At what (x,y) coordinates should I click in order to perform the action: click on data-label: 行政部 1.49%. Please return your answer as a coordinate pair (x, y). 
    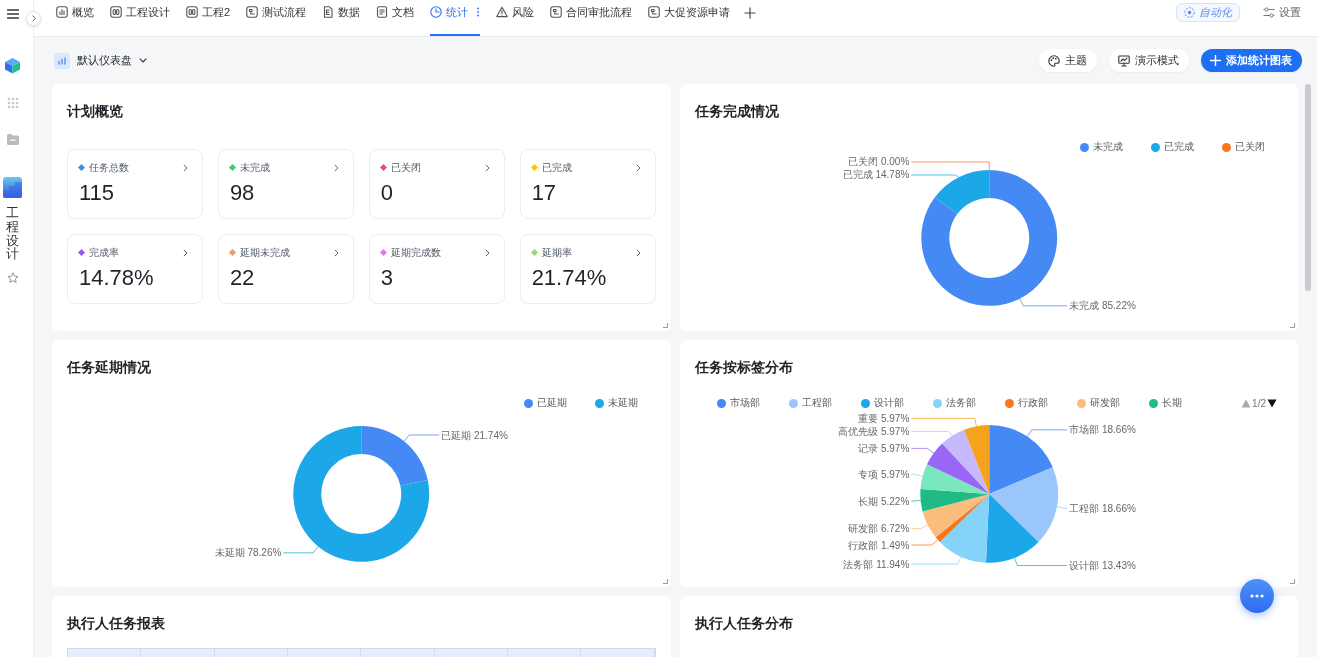
    Looking at the image, I should click on (878, 545).